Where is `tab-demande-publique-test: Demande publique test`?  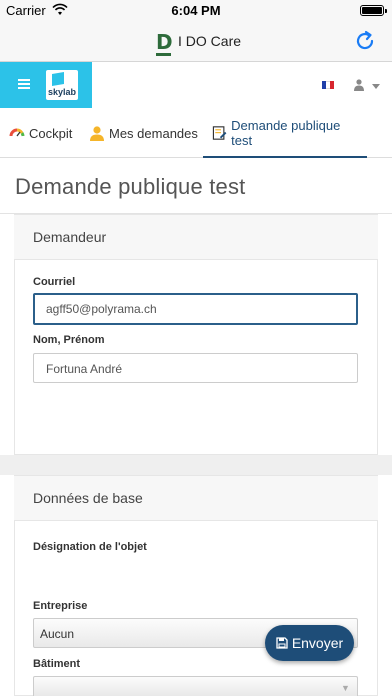 tab-demande-publique-test: Demande publique test is located at coordinates (285, 133).